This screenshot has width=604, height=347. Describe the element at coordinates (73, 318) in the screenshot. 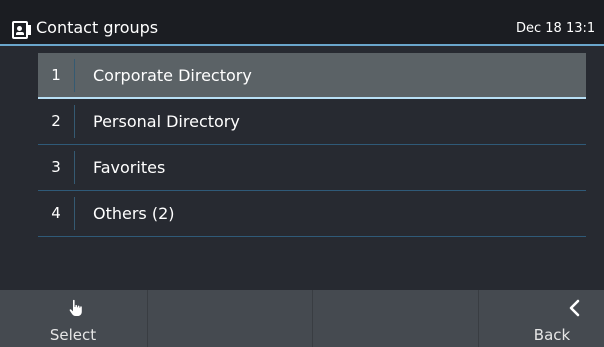

I see `select-softkey: Select` at that location.